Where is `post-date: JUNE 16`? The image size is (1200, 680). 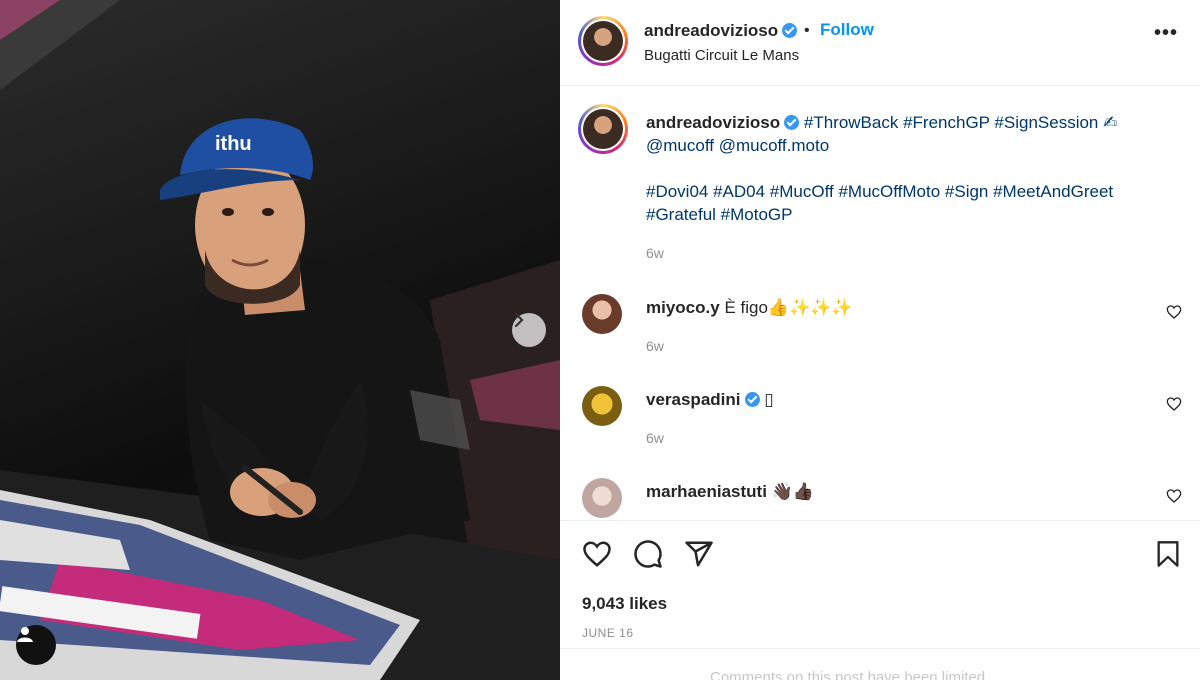 post-date: JUNE 16 is located at coordinates (608, 633).